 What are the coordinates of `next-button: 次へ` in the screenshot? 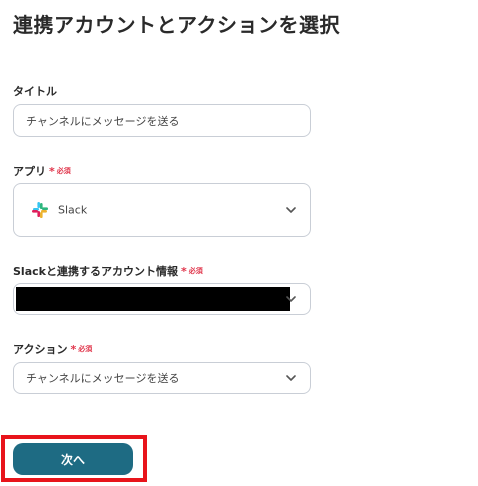 It's located at (73, 459).